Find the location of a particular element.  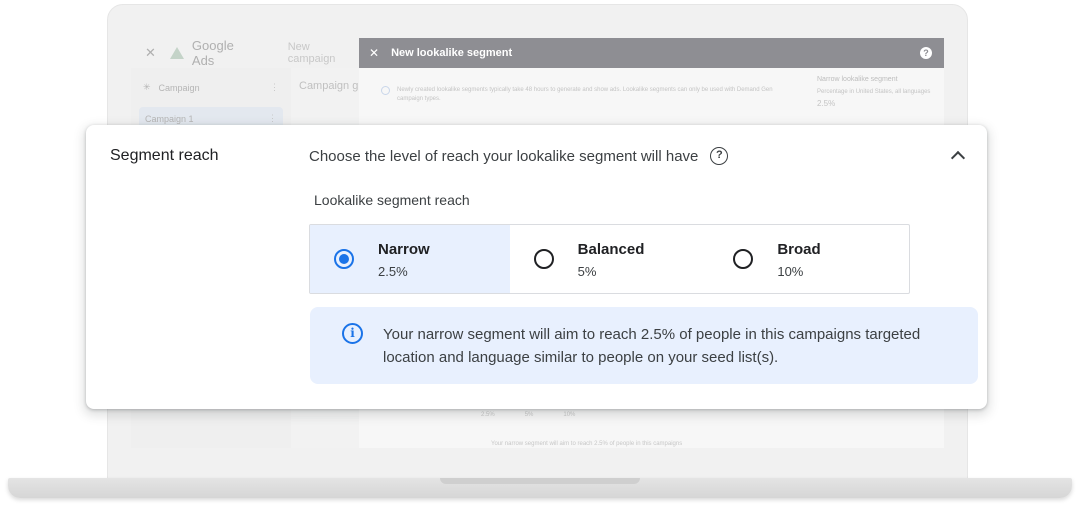

chevron-up-icon is located at coordinates (958, 158).